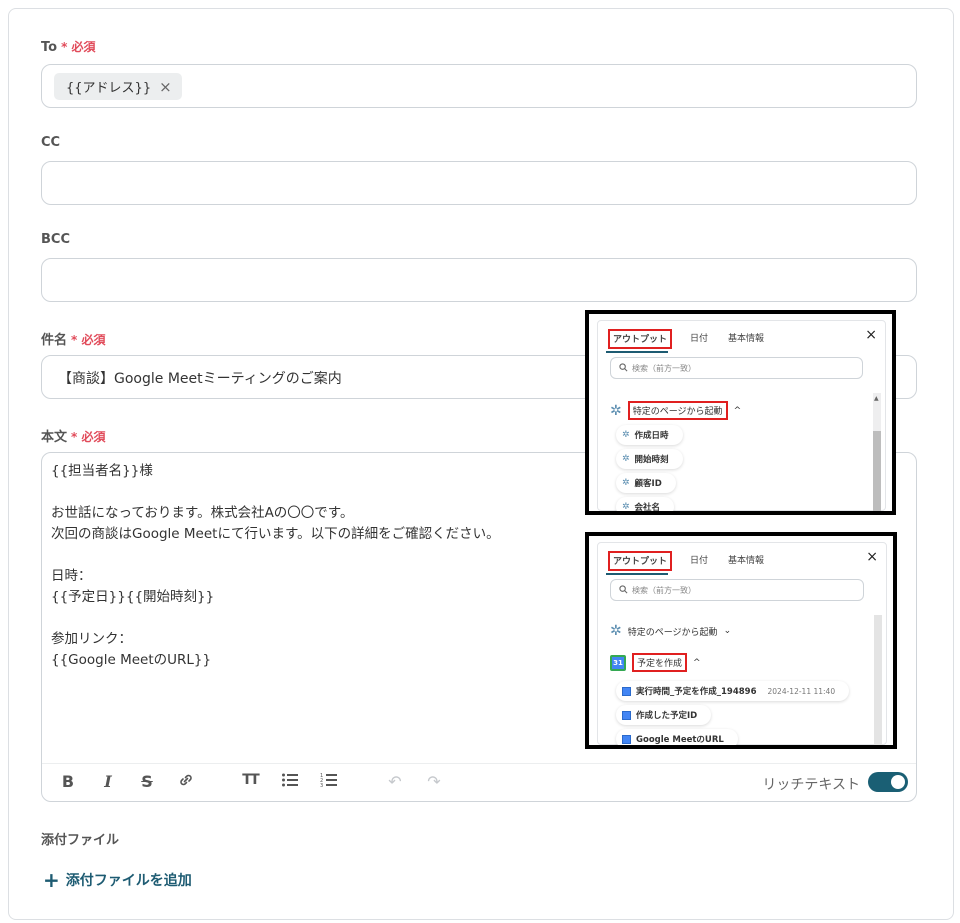  Describe the element at coordinates (667, 716) in the screenshot. I see `output-item-label: 作成した予定ID` at that location.